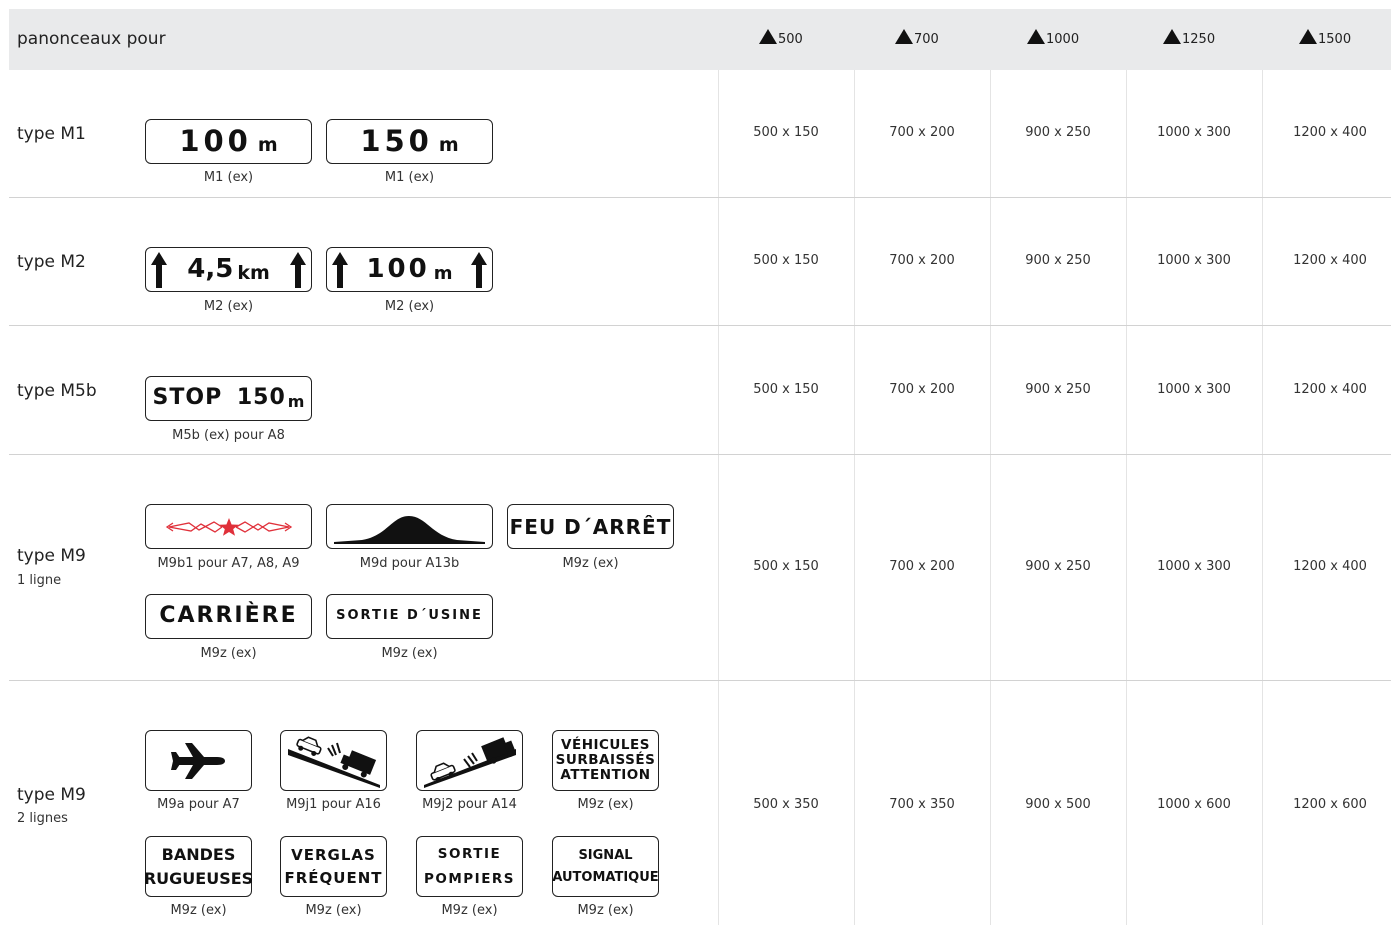 The height and width of the screenshot is (925, 1391). What do you see at coordinates (57, 391) in the screenshot?
I see `row-label: type M5b` at bounding box center [57, 391].